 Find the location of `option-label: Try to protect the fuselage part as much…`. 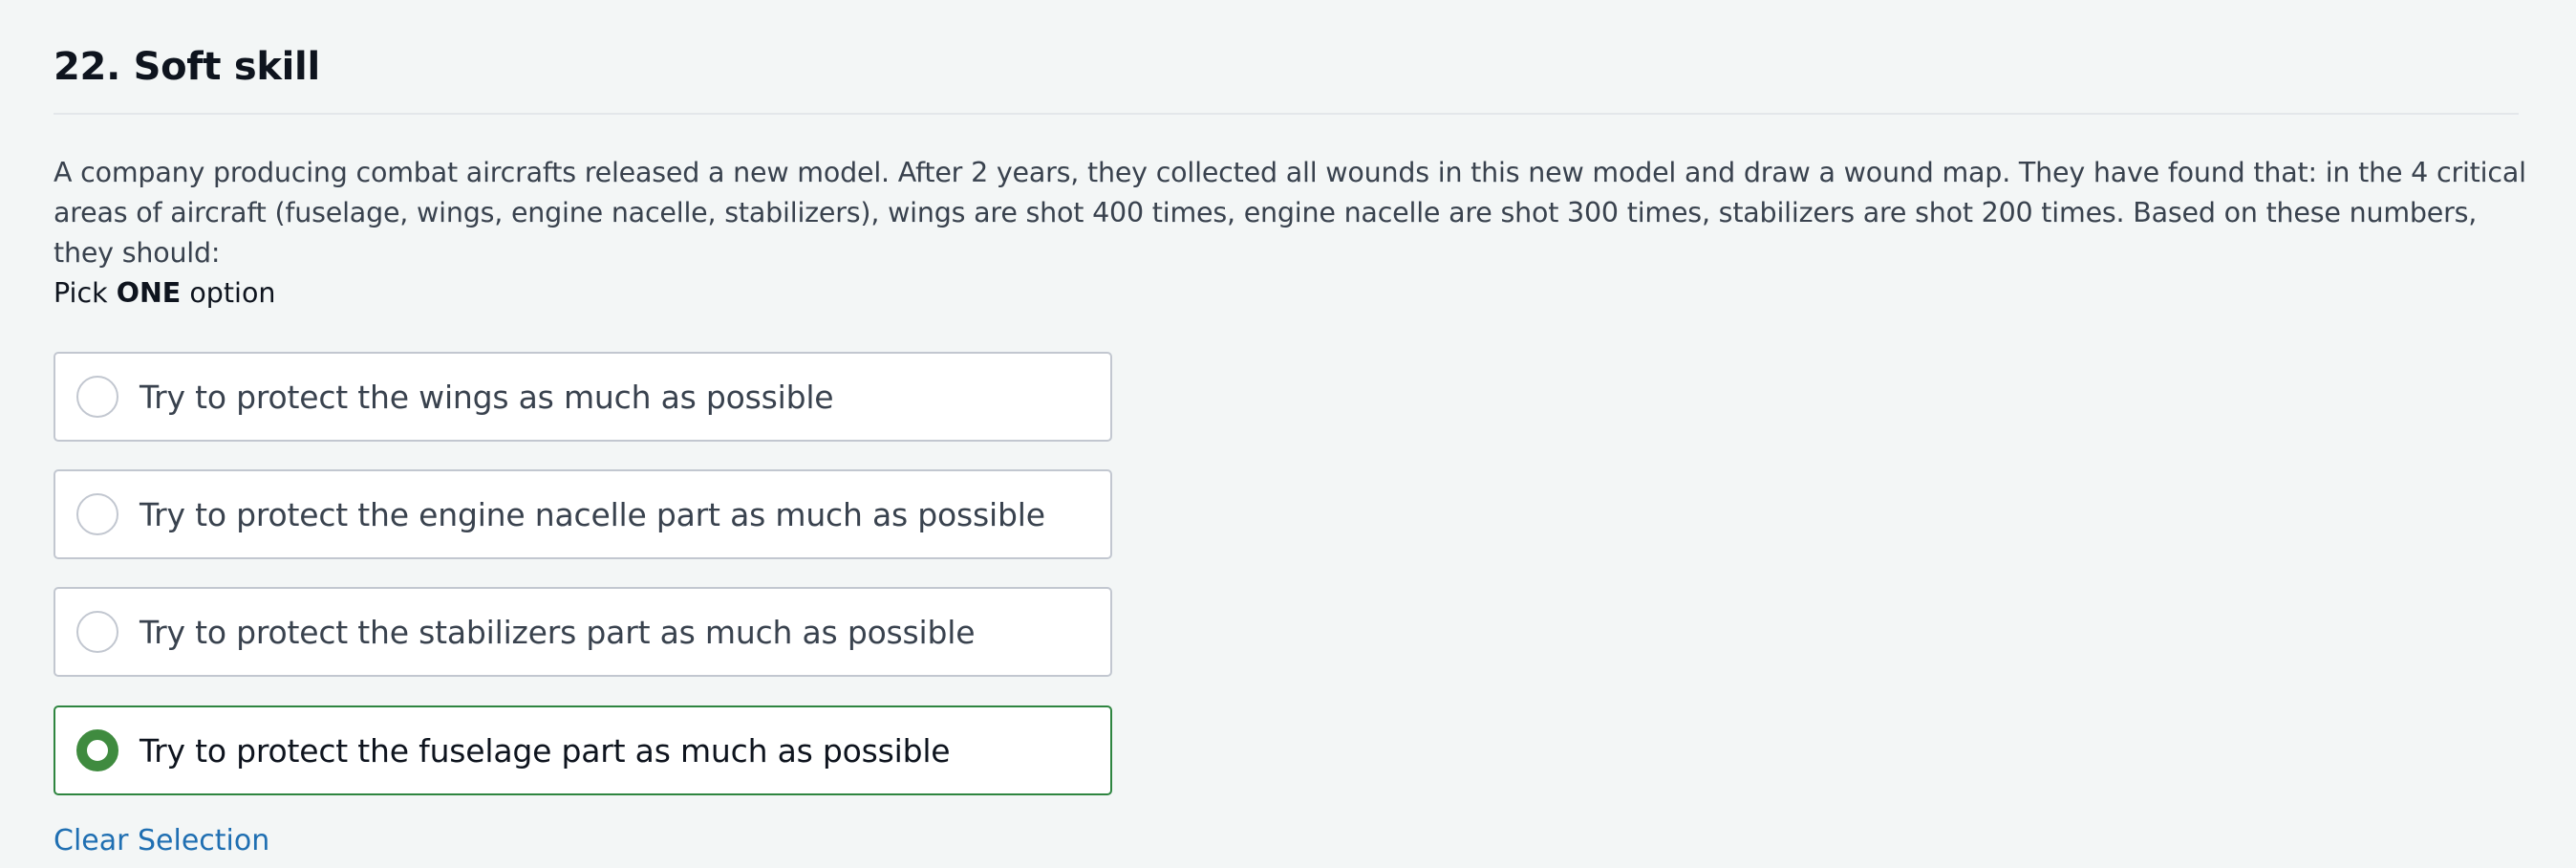

option-label: Try to protect the fuselage part as much… is located at coordinates (545, 751).